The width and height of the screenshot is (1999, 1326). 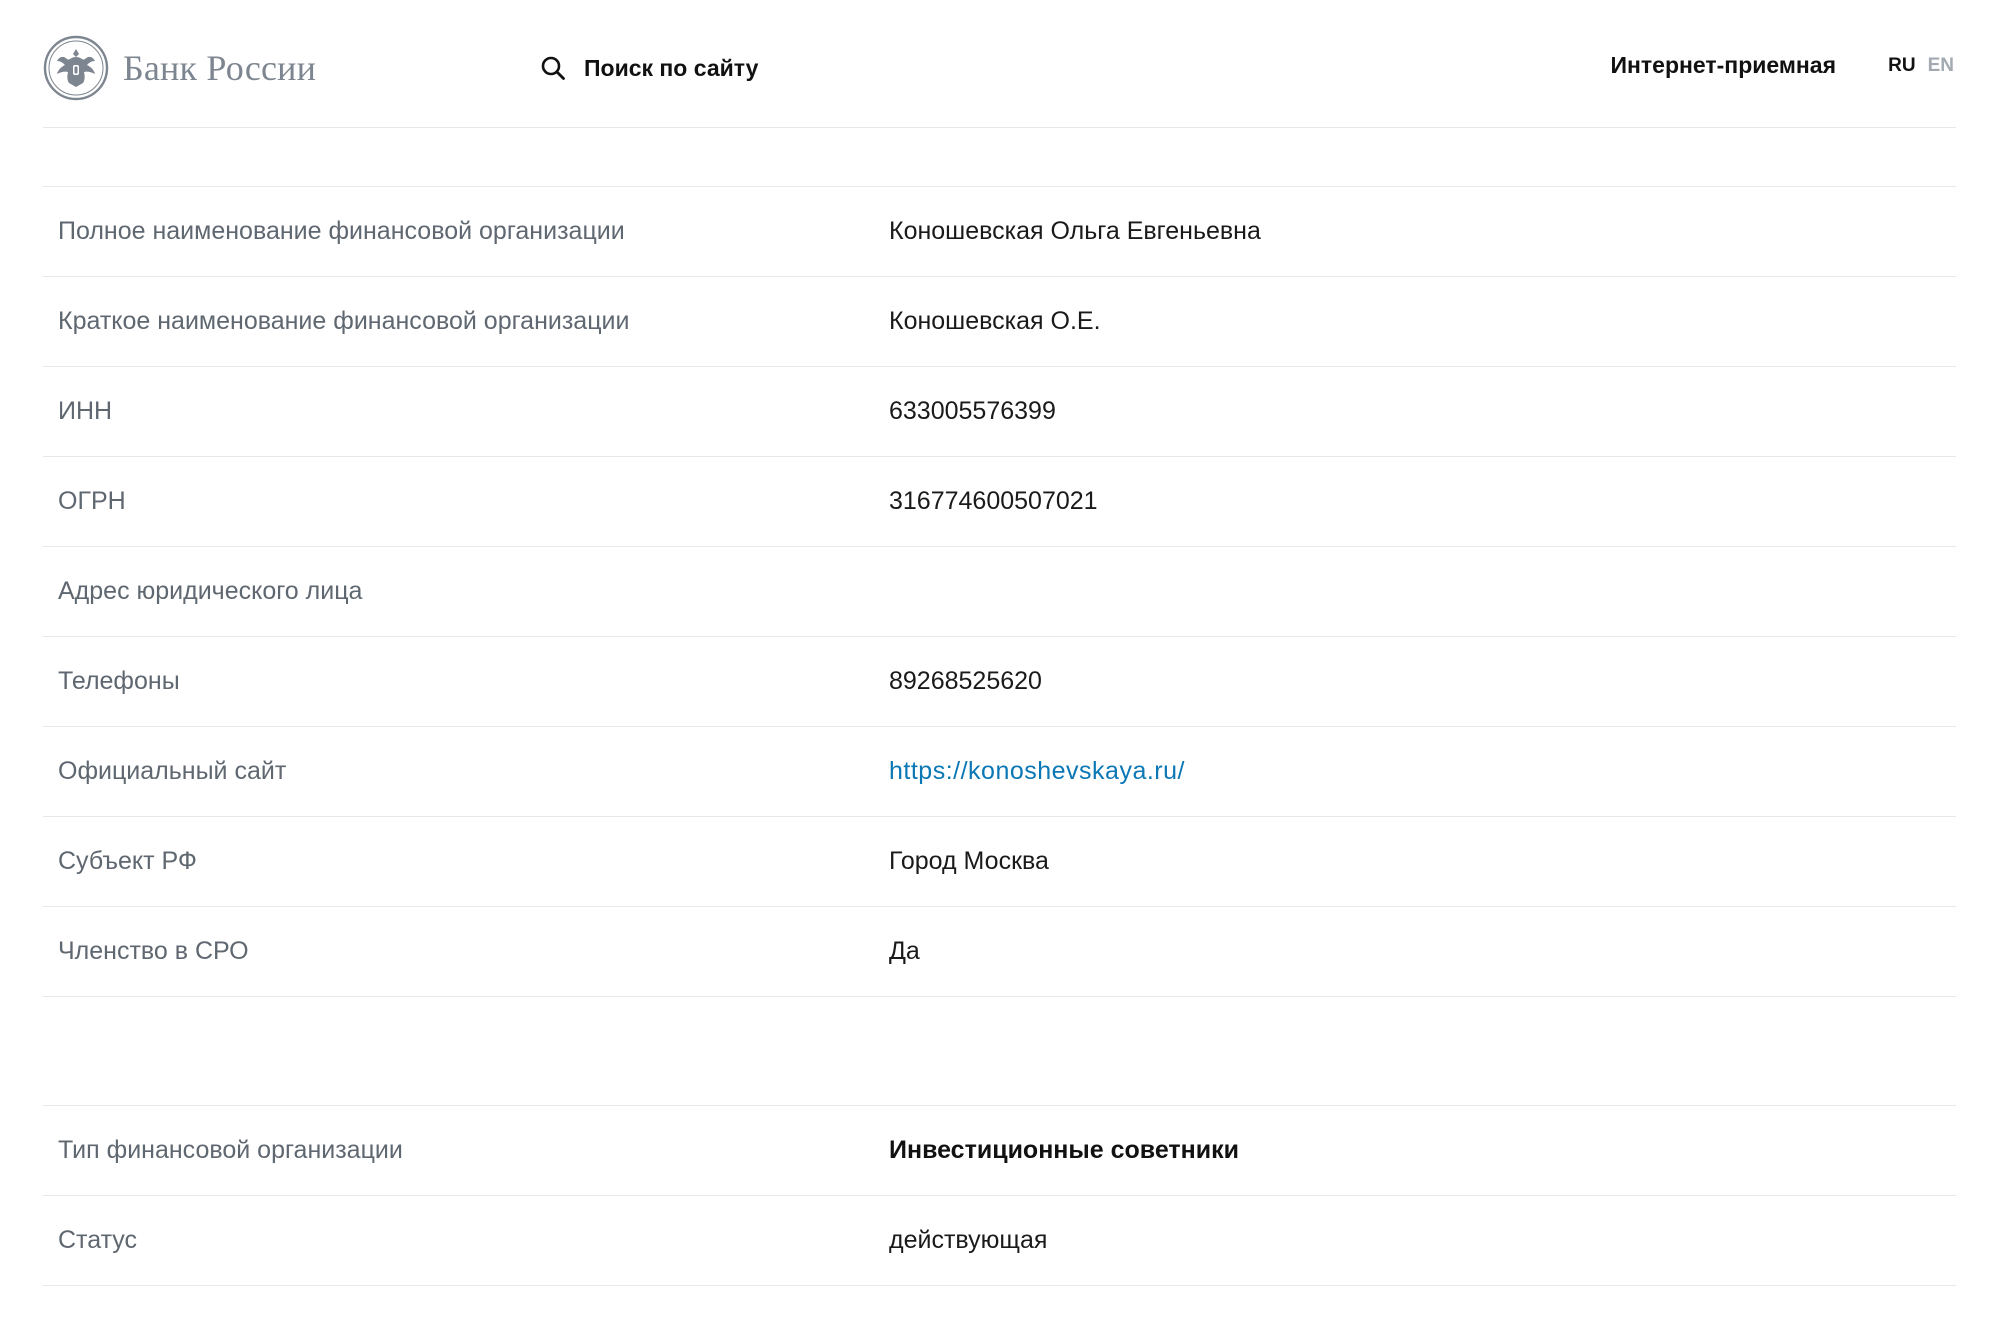 What do you see at coordinates (153, 951) in the screenshot?
I see `row-label: Членство в СРО` at bounding box center [153, 951].